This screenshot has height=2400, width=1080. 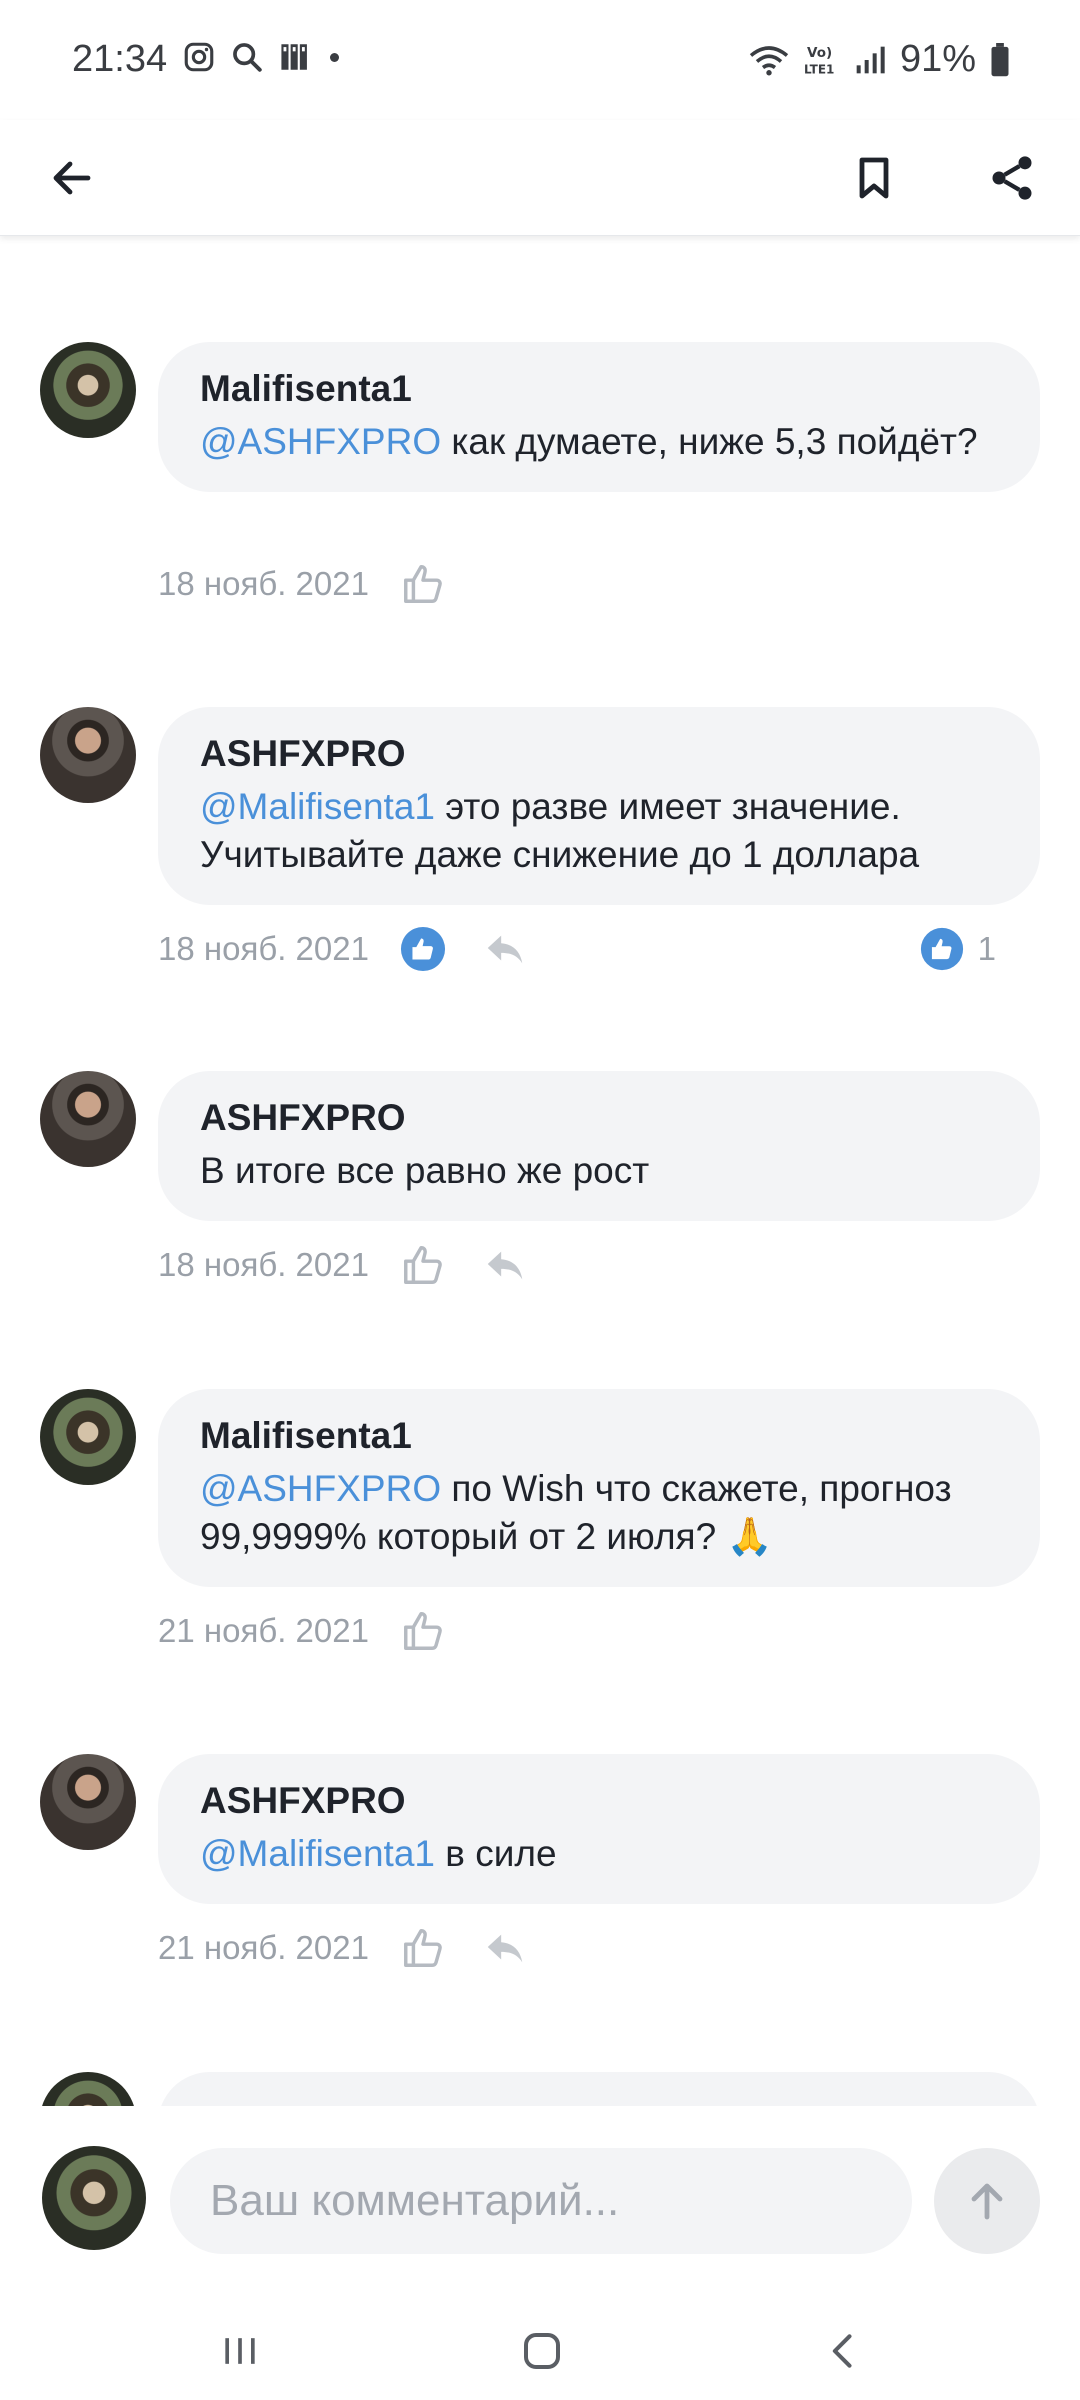 What do you see at coordinates (540, 60) in the screenshot?
I see `status-bar: 21:34 Vo) LTE1 91%` at bounding box center [540, 60].